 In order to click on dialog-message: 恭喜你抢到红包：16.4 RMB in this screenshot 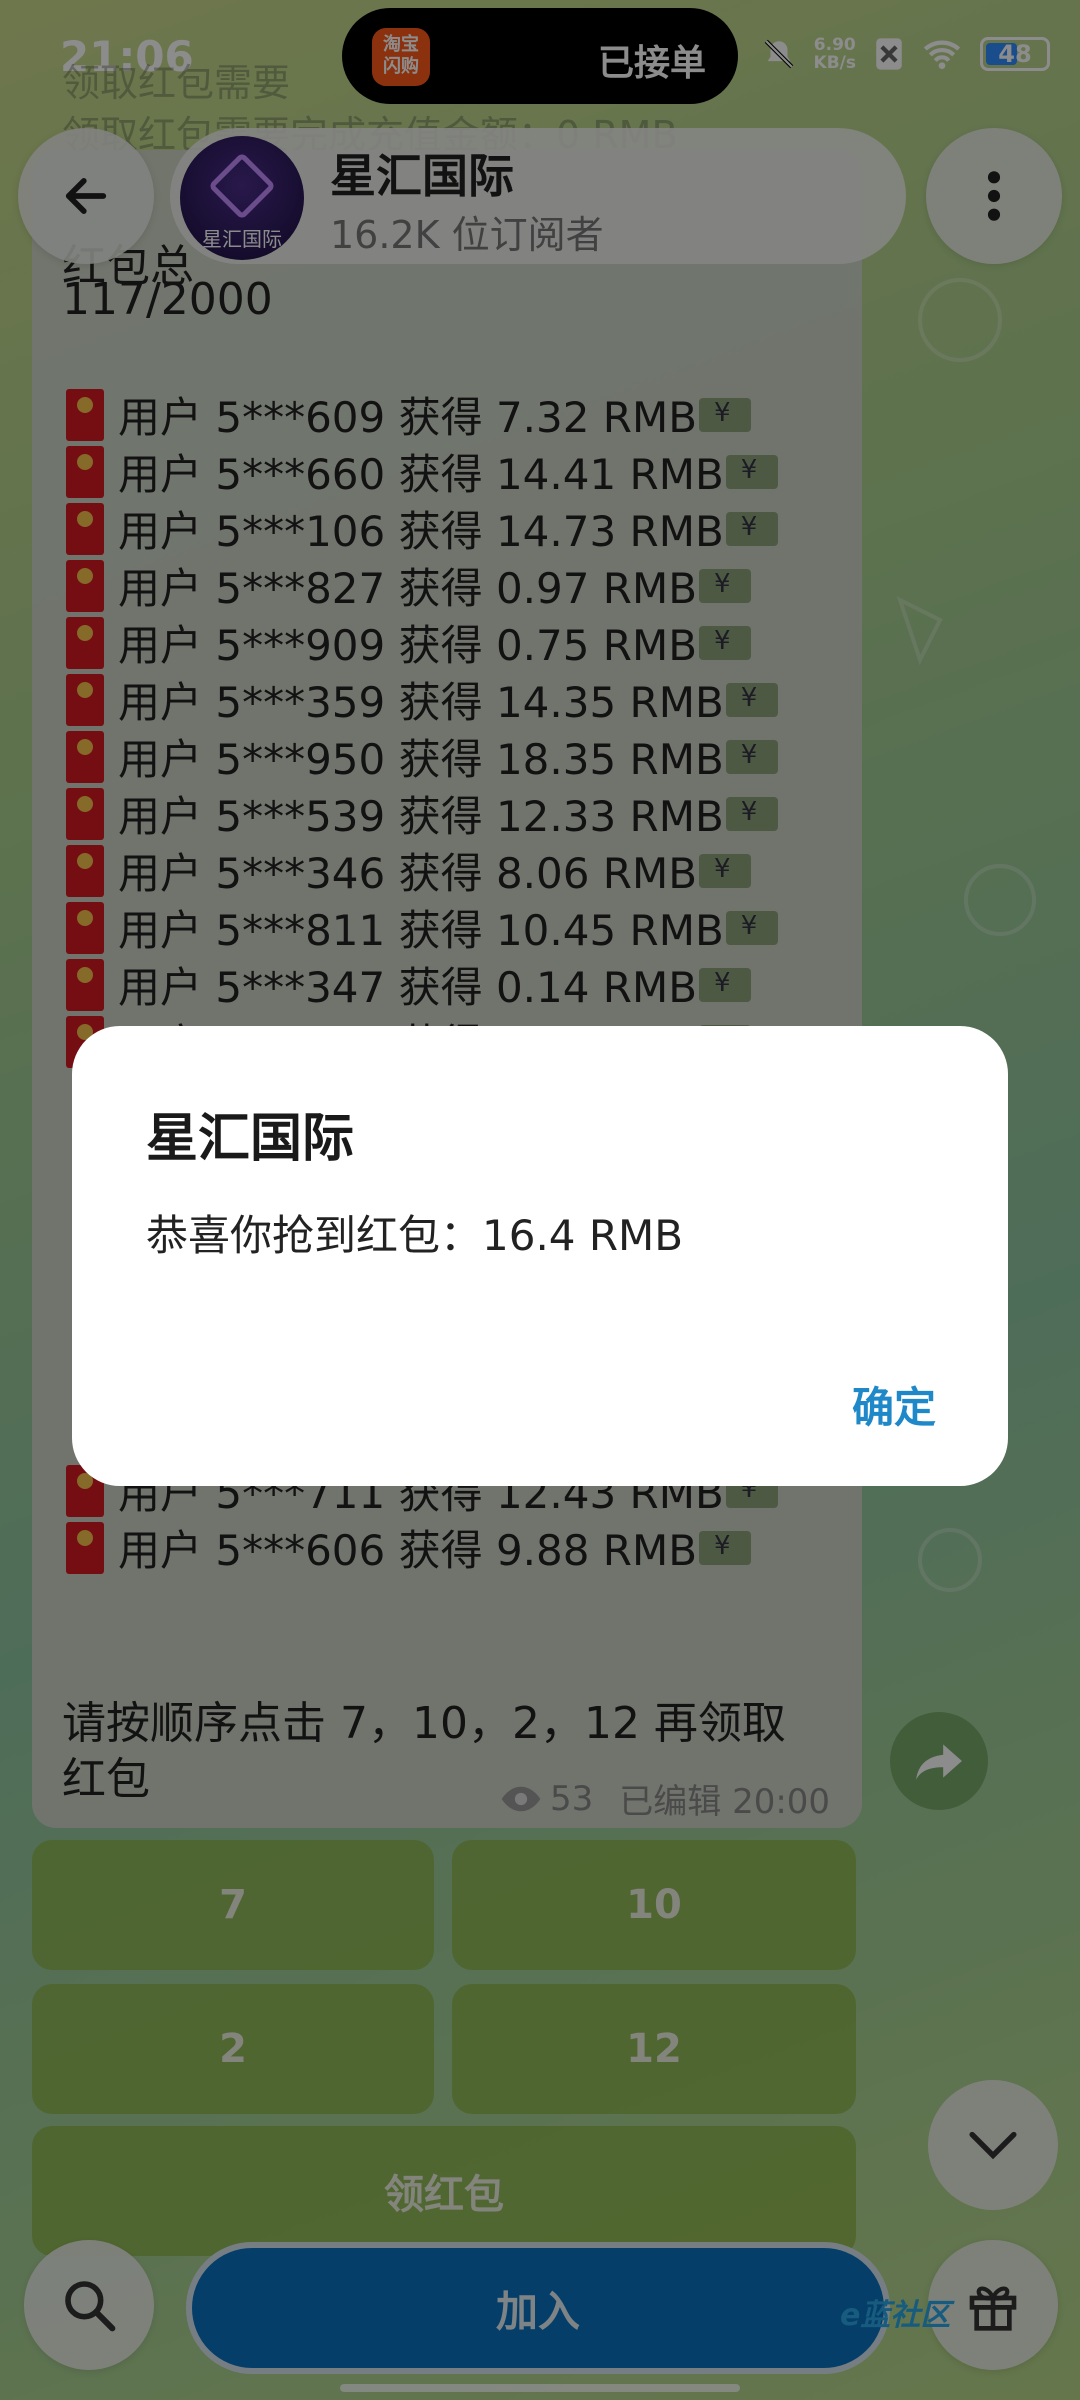, I will do `click(415, 1235)`.